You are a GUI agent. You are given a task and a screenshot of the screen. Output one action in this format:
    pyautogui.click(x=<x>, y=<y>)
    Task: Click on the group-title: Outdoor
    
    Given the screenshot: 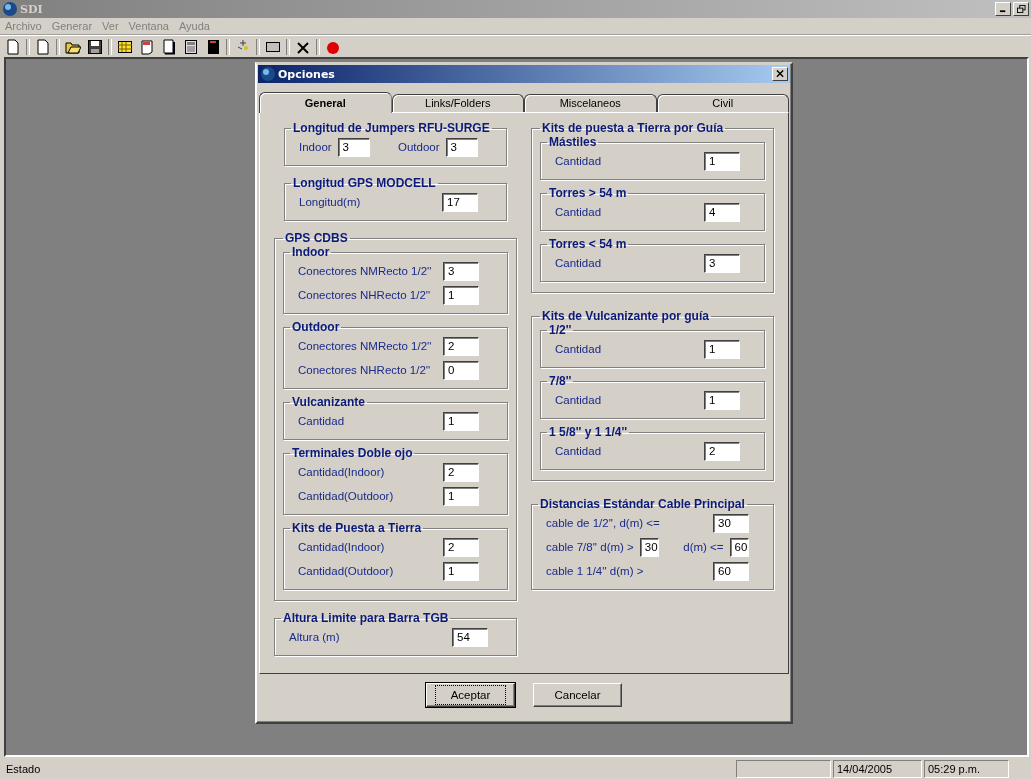 What is the action you would take?
    pyautogui.click(x=316, y=327)
    